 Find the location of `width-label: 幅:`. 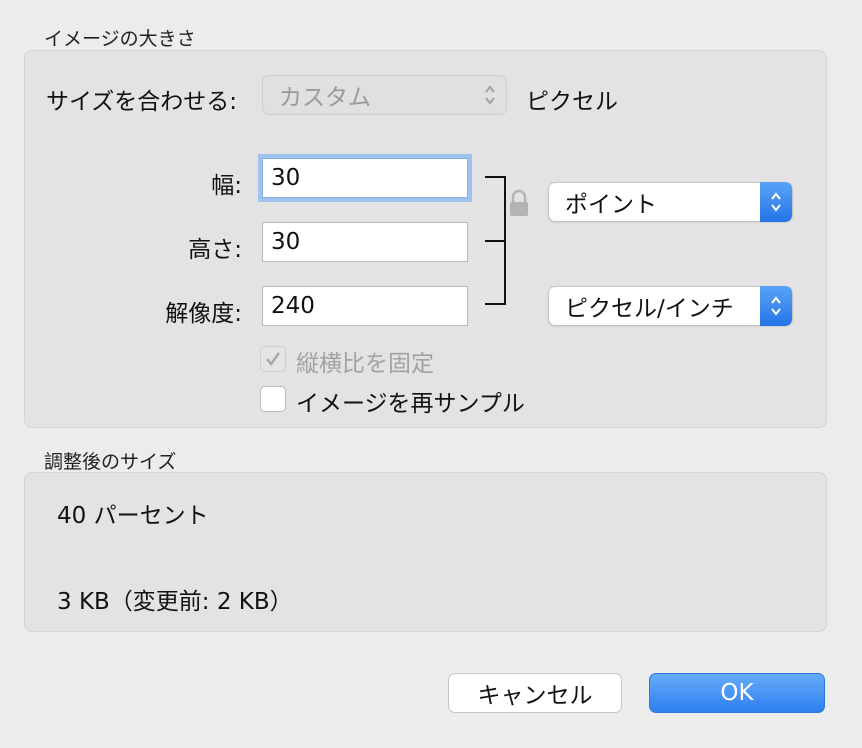

width-label: 幅: is located at coordinates (226, 186).